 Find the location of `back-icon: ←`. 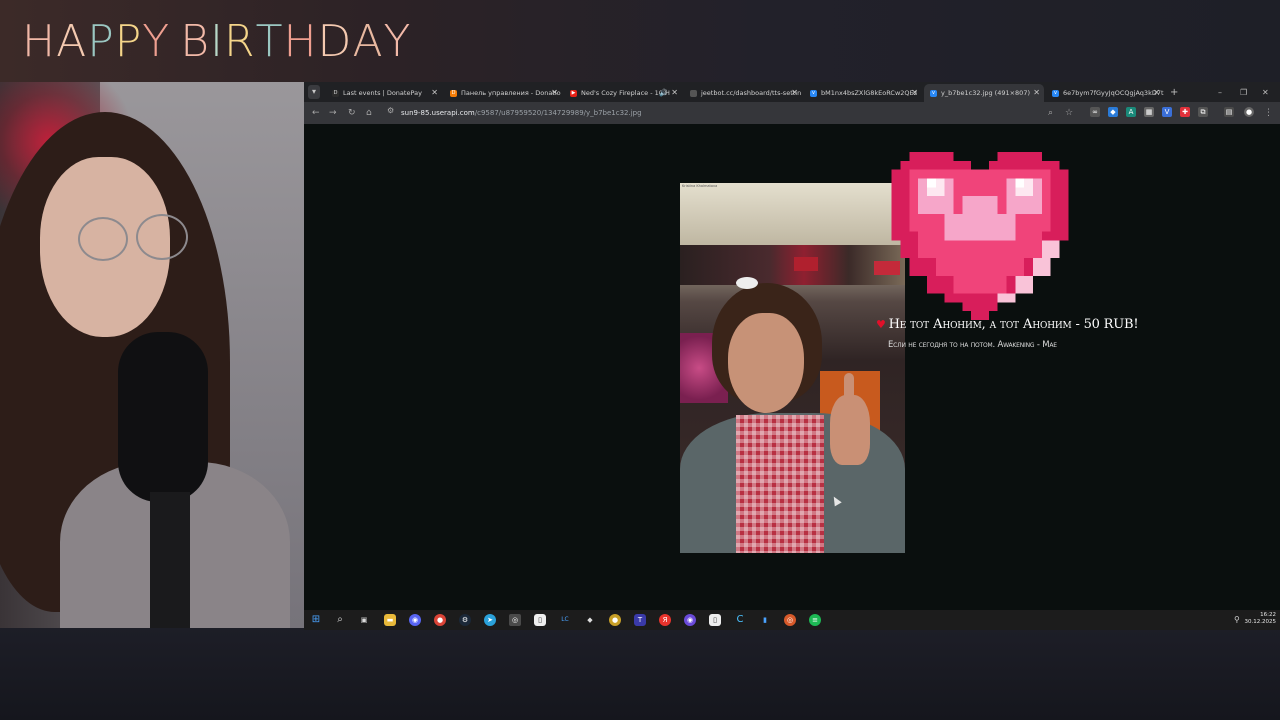

back-icon: ← is located at coordinates (316, 113).